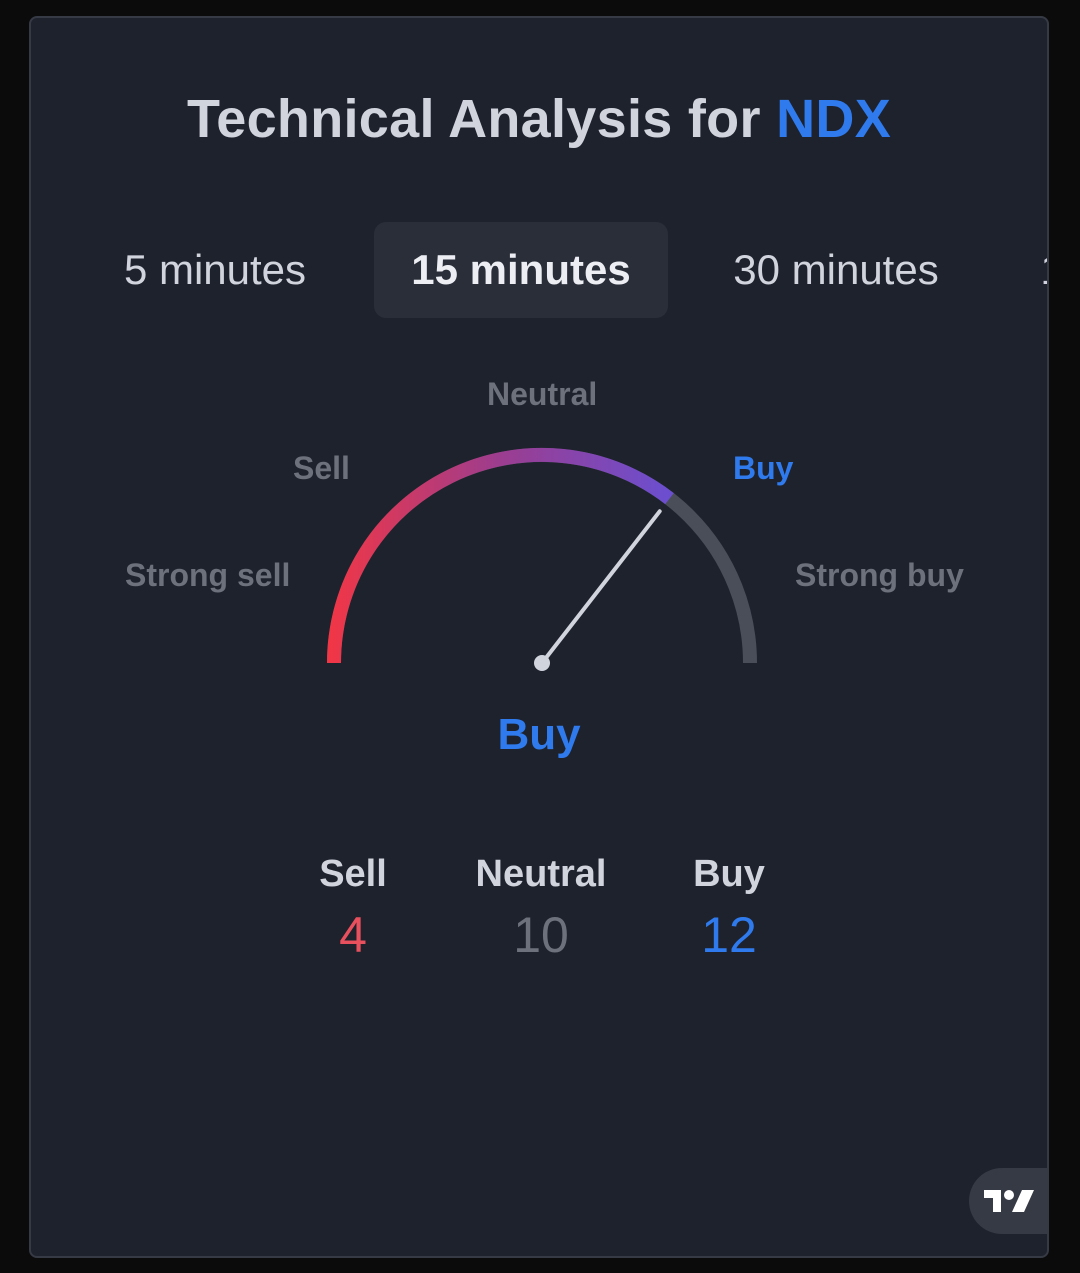  Describe the element at coordinates (601, 587) in the screenshot. I see `gauge-needle` at that location.